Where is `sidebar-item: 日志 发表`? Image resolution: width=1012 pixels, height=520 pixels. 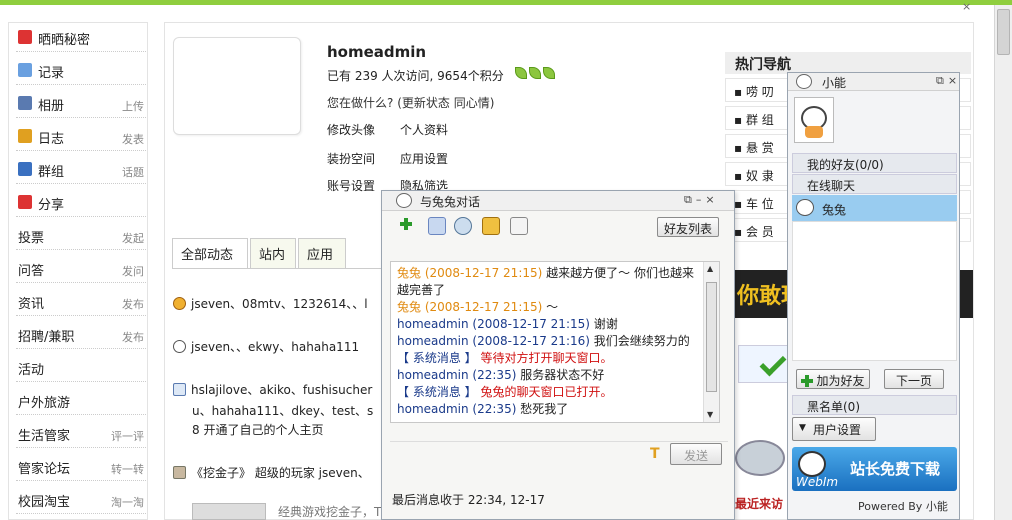 sidebar-item: 日志 发表 is located at coordinates (81, 137).